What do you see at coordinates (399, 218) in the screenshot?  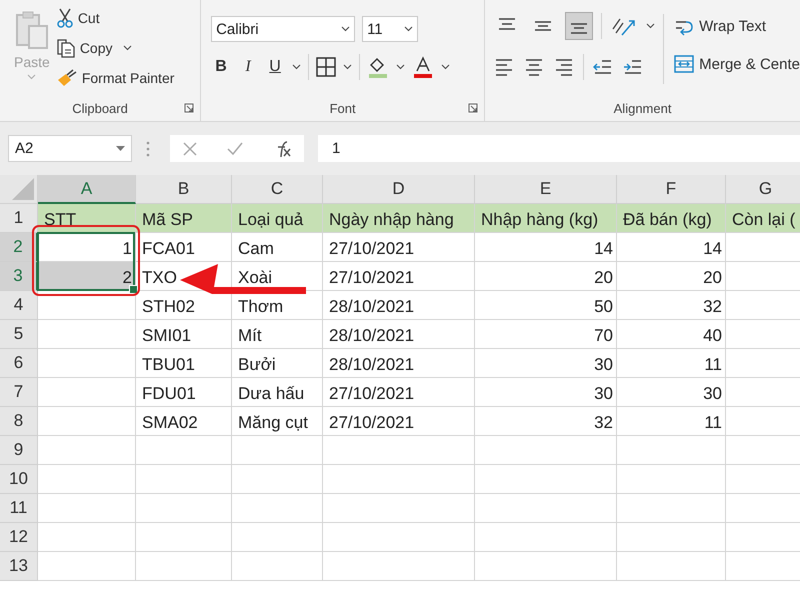 I see `header-cell: Ngày nhập hàng` at bounding box center [399, 218].